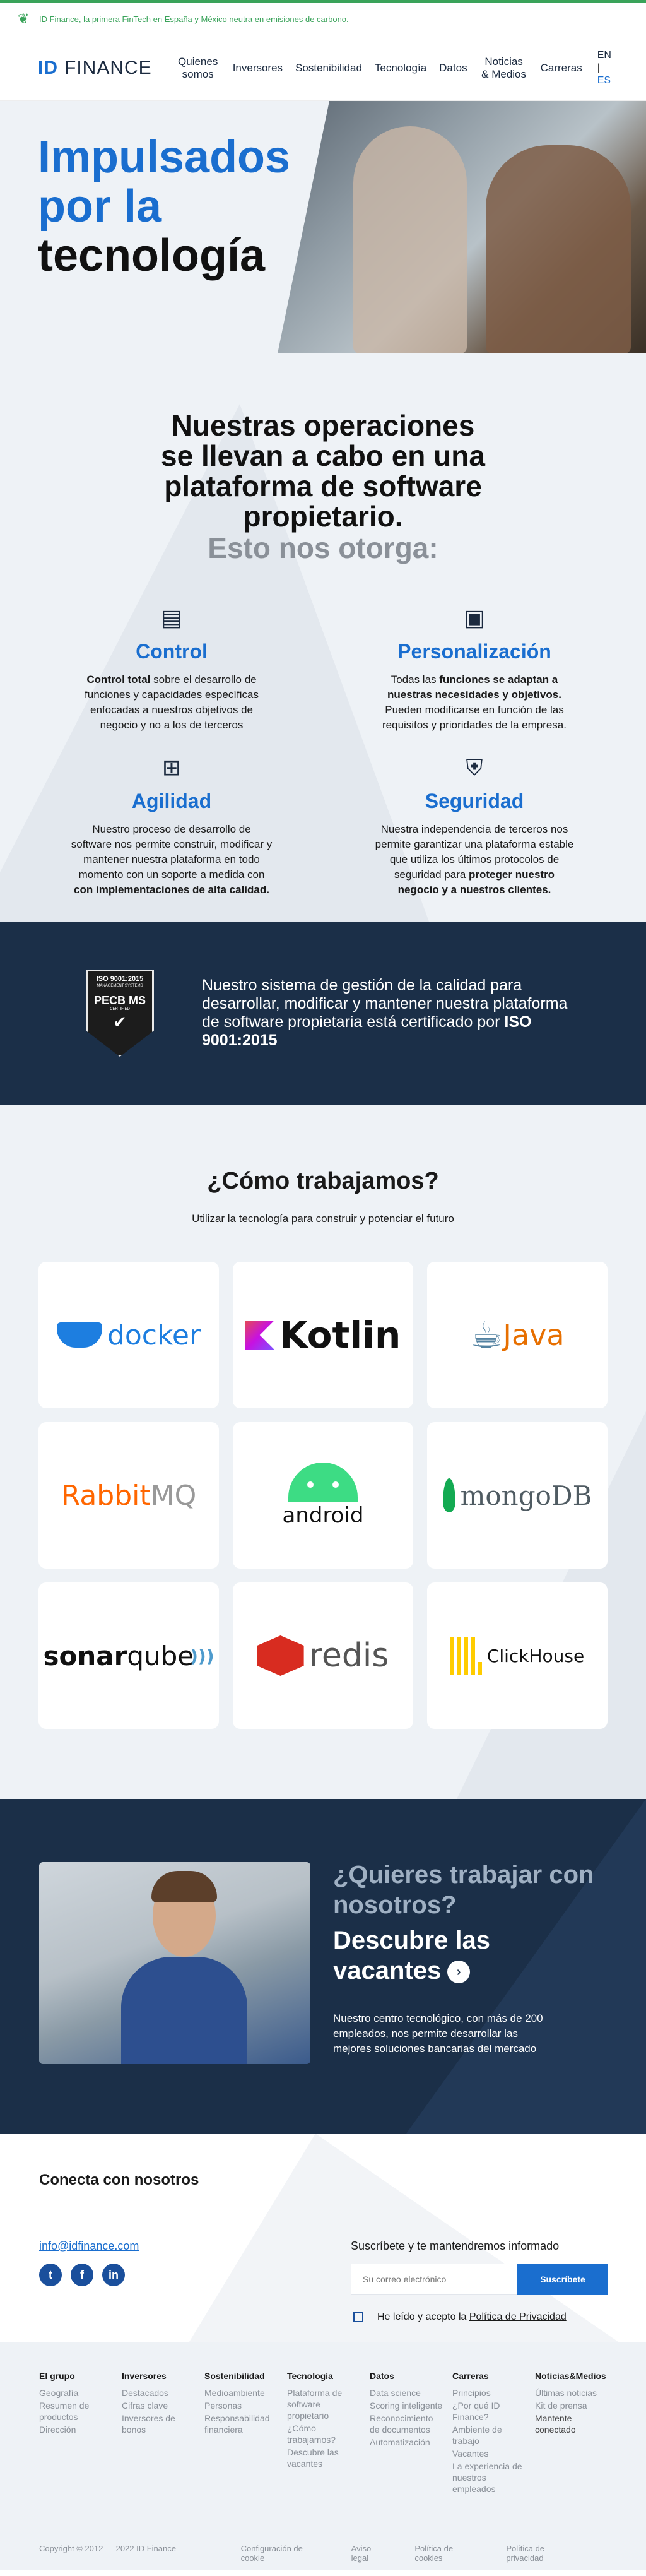  Describe the element at coordinates (79, 1335) in the screenshot. I see `docker-whale-icon` at that location.